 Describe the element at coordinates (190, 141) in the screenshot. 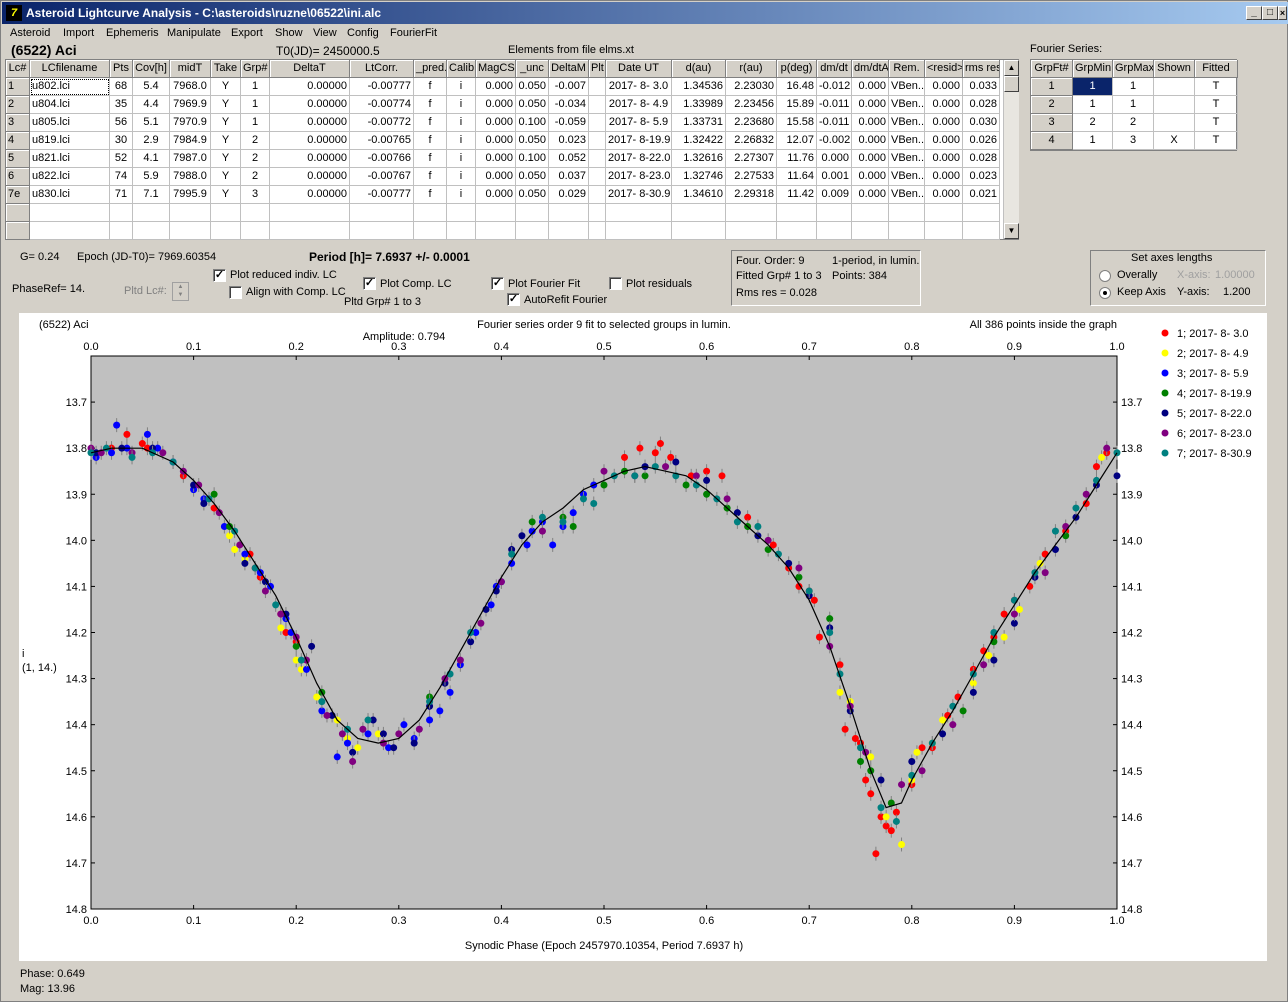

I see `table-cell: 7984.9` at that location.